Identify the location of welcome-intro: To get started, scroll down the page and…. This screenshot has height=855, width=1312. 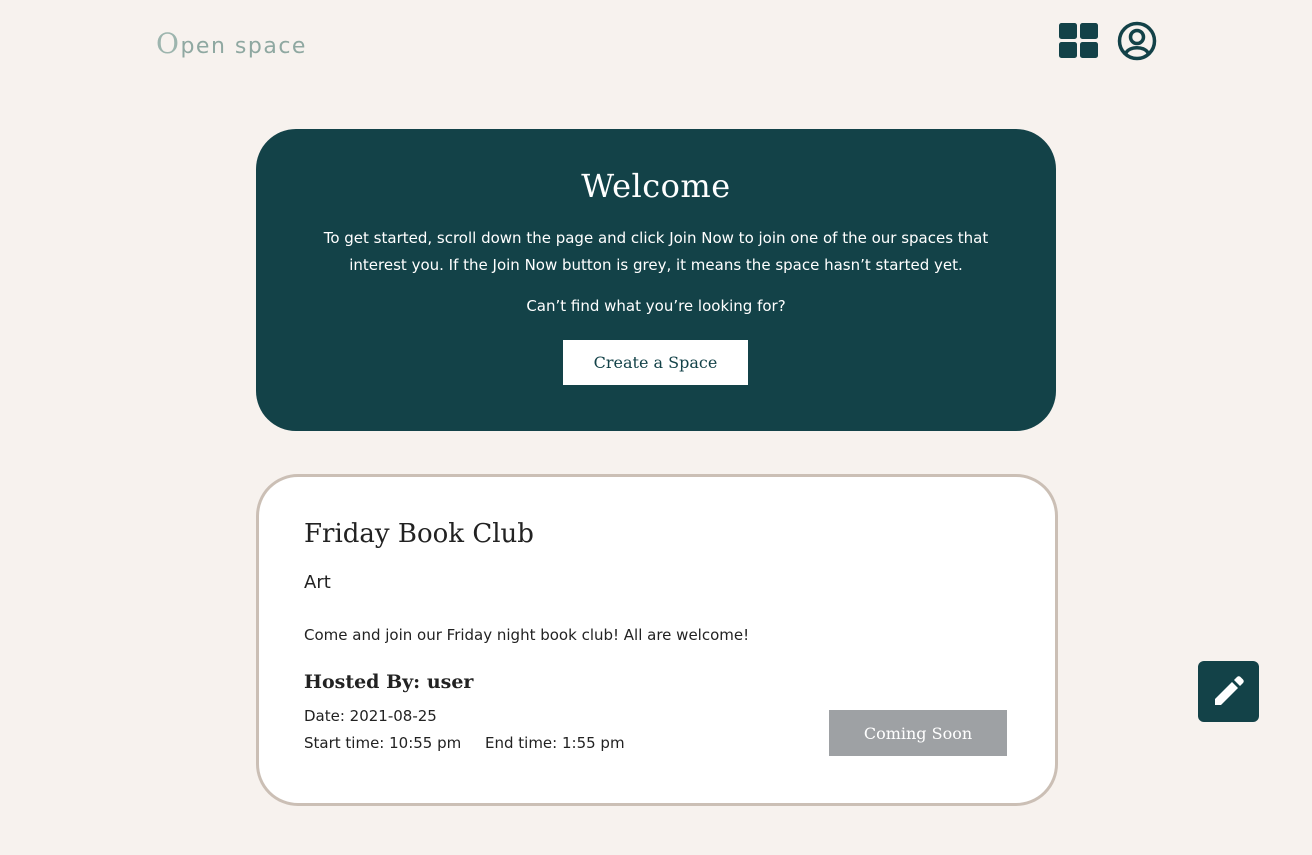
(656, 251).